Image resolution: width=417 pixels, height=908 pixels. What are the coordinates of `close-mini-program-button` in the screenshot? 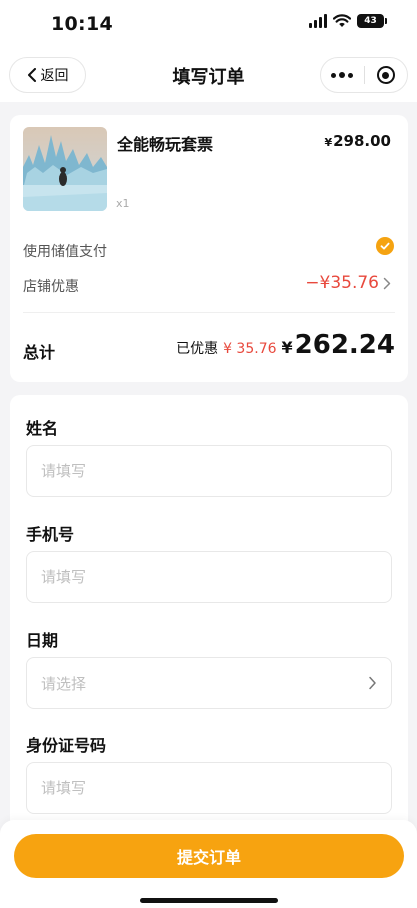 It's located at (386, 75).